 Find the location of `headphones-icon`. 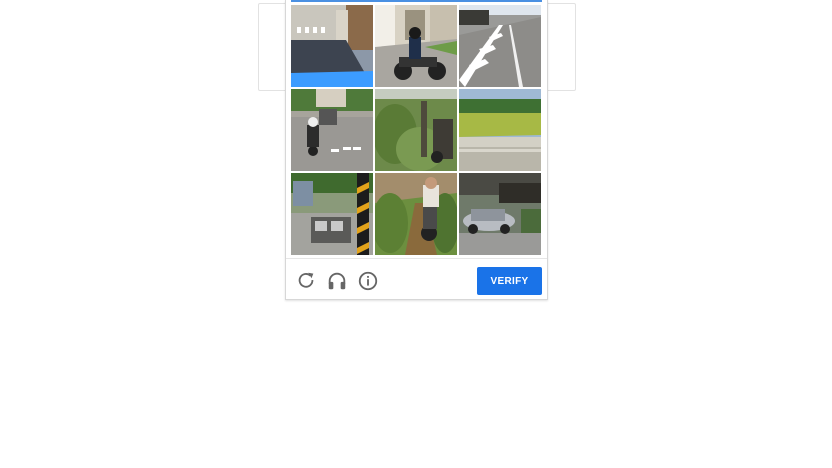

headphones-icon is located at coordinates (337, 281).